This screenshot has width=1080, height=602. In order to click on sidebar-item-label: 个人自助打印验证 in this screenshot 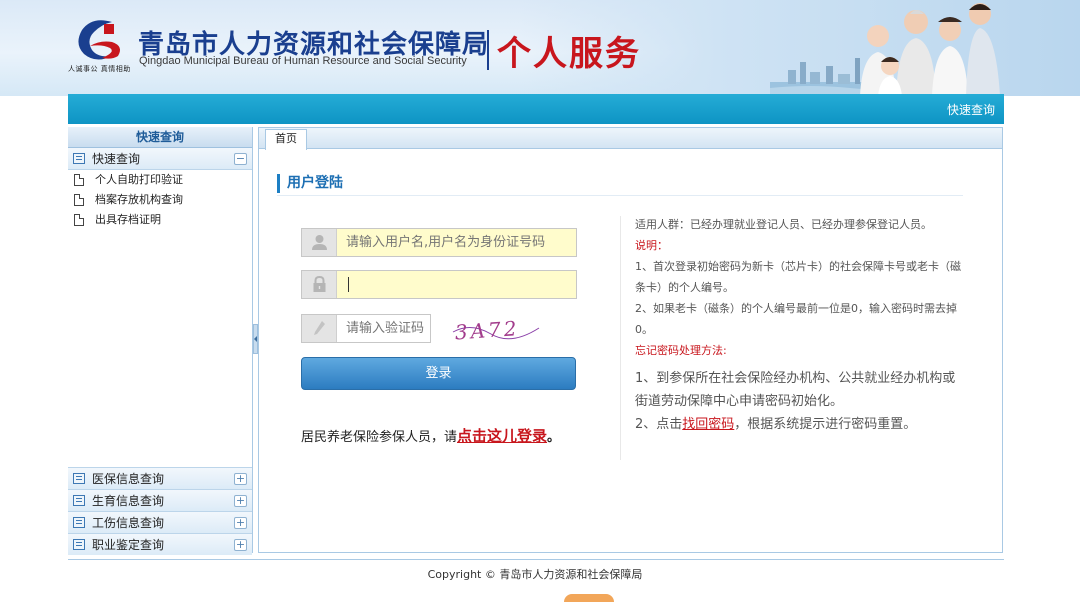, I will do `click(139, 179)`.